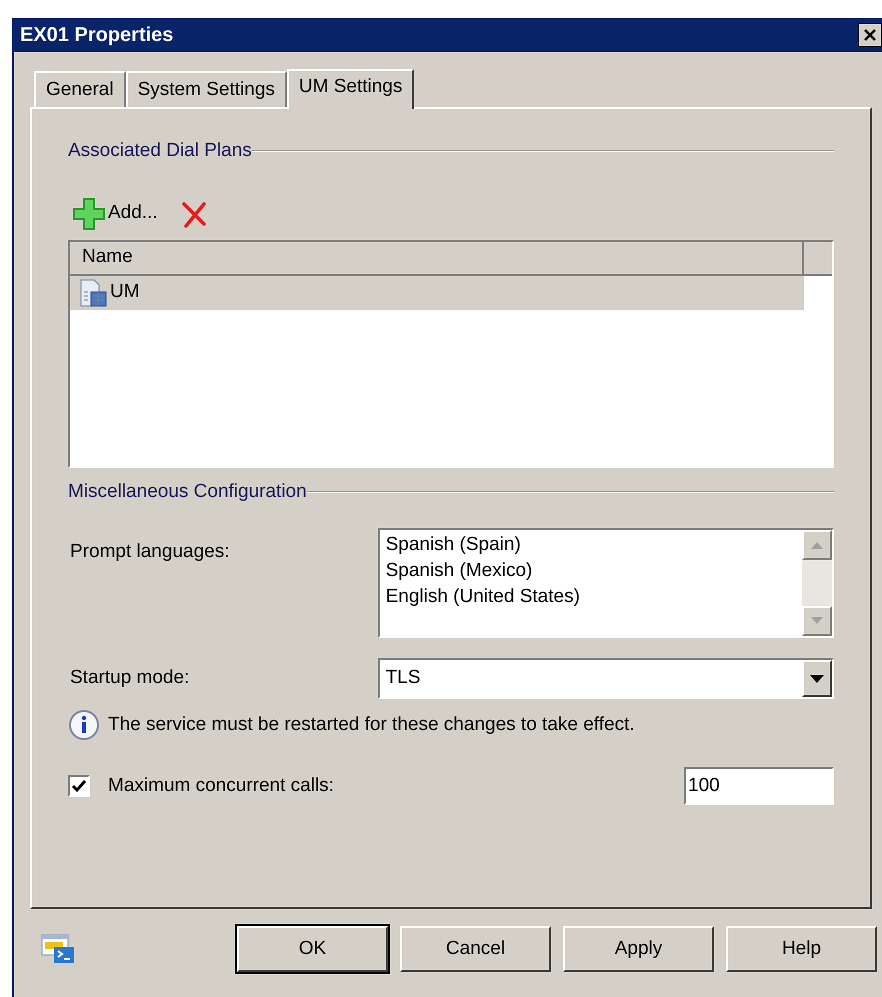 Image resolution: width=882 pixels, height=997 pixels. I want to click on tab: System Settings, so click(206, 89).